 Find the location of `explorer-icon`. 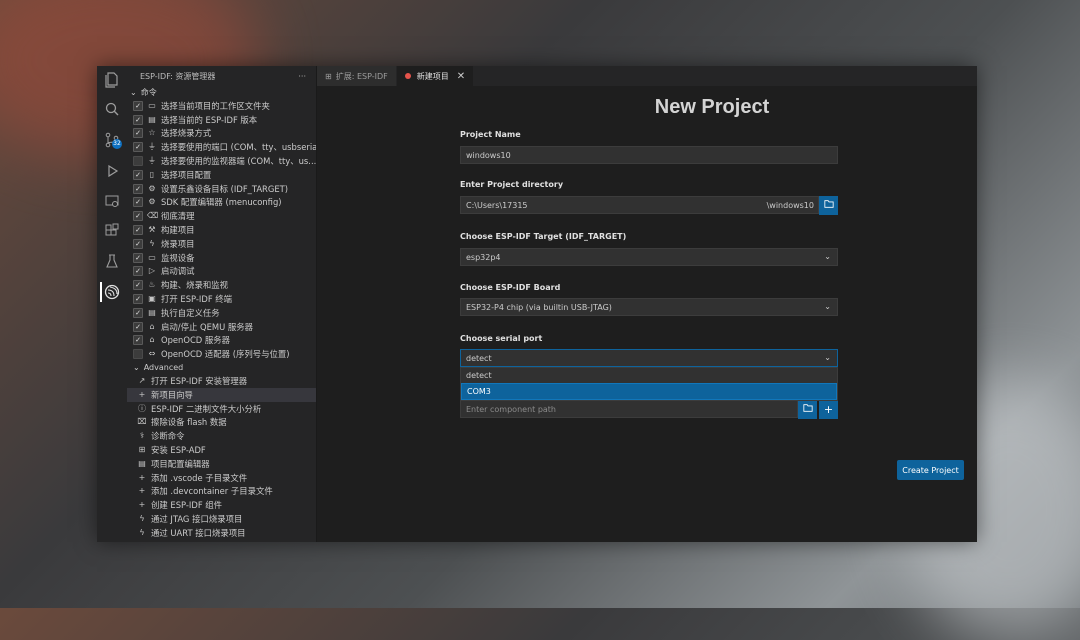

explorer-icon is located at coordinates (112, 80).